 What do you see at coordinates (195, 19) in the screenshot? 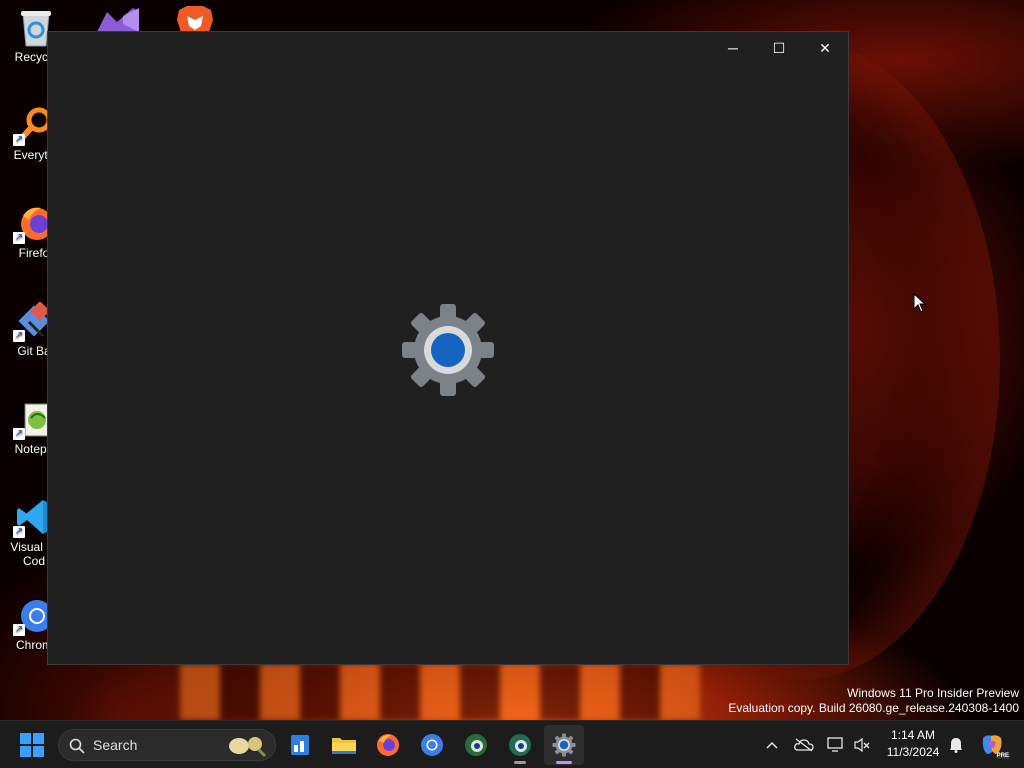
I see `brave-icon` at bounding box center [195, 19].